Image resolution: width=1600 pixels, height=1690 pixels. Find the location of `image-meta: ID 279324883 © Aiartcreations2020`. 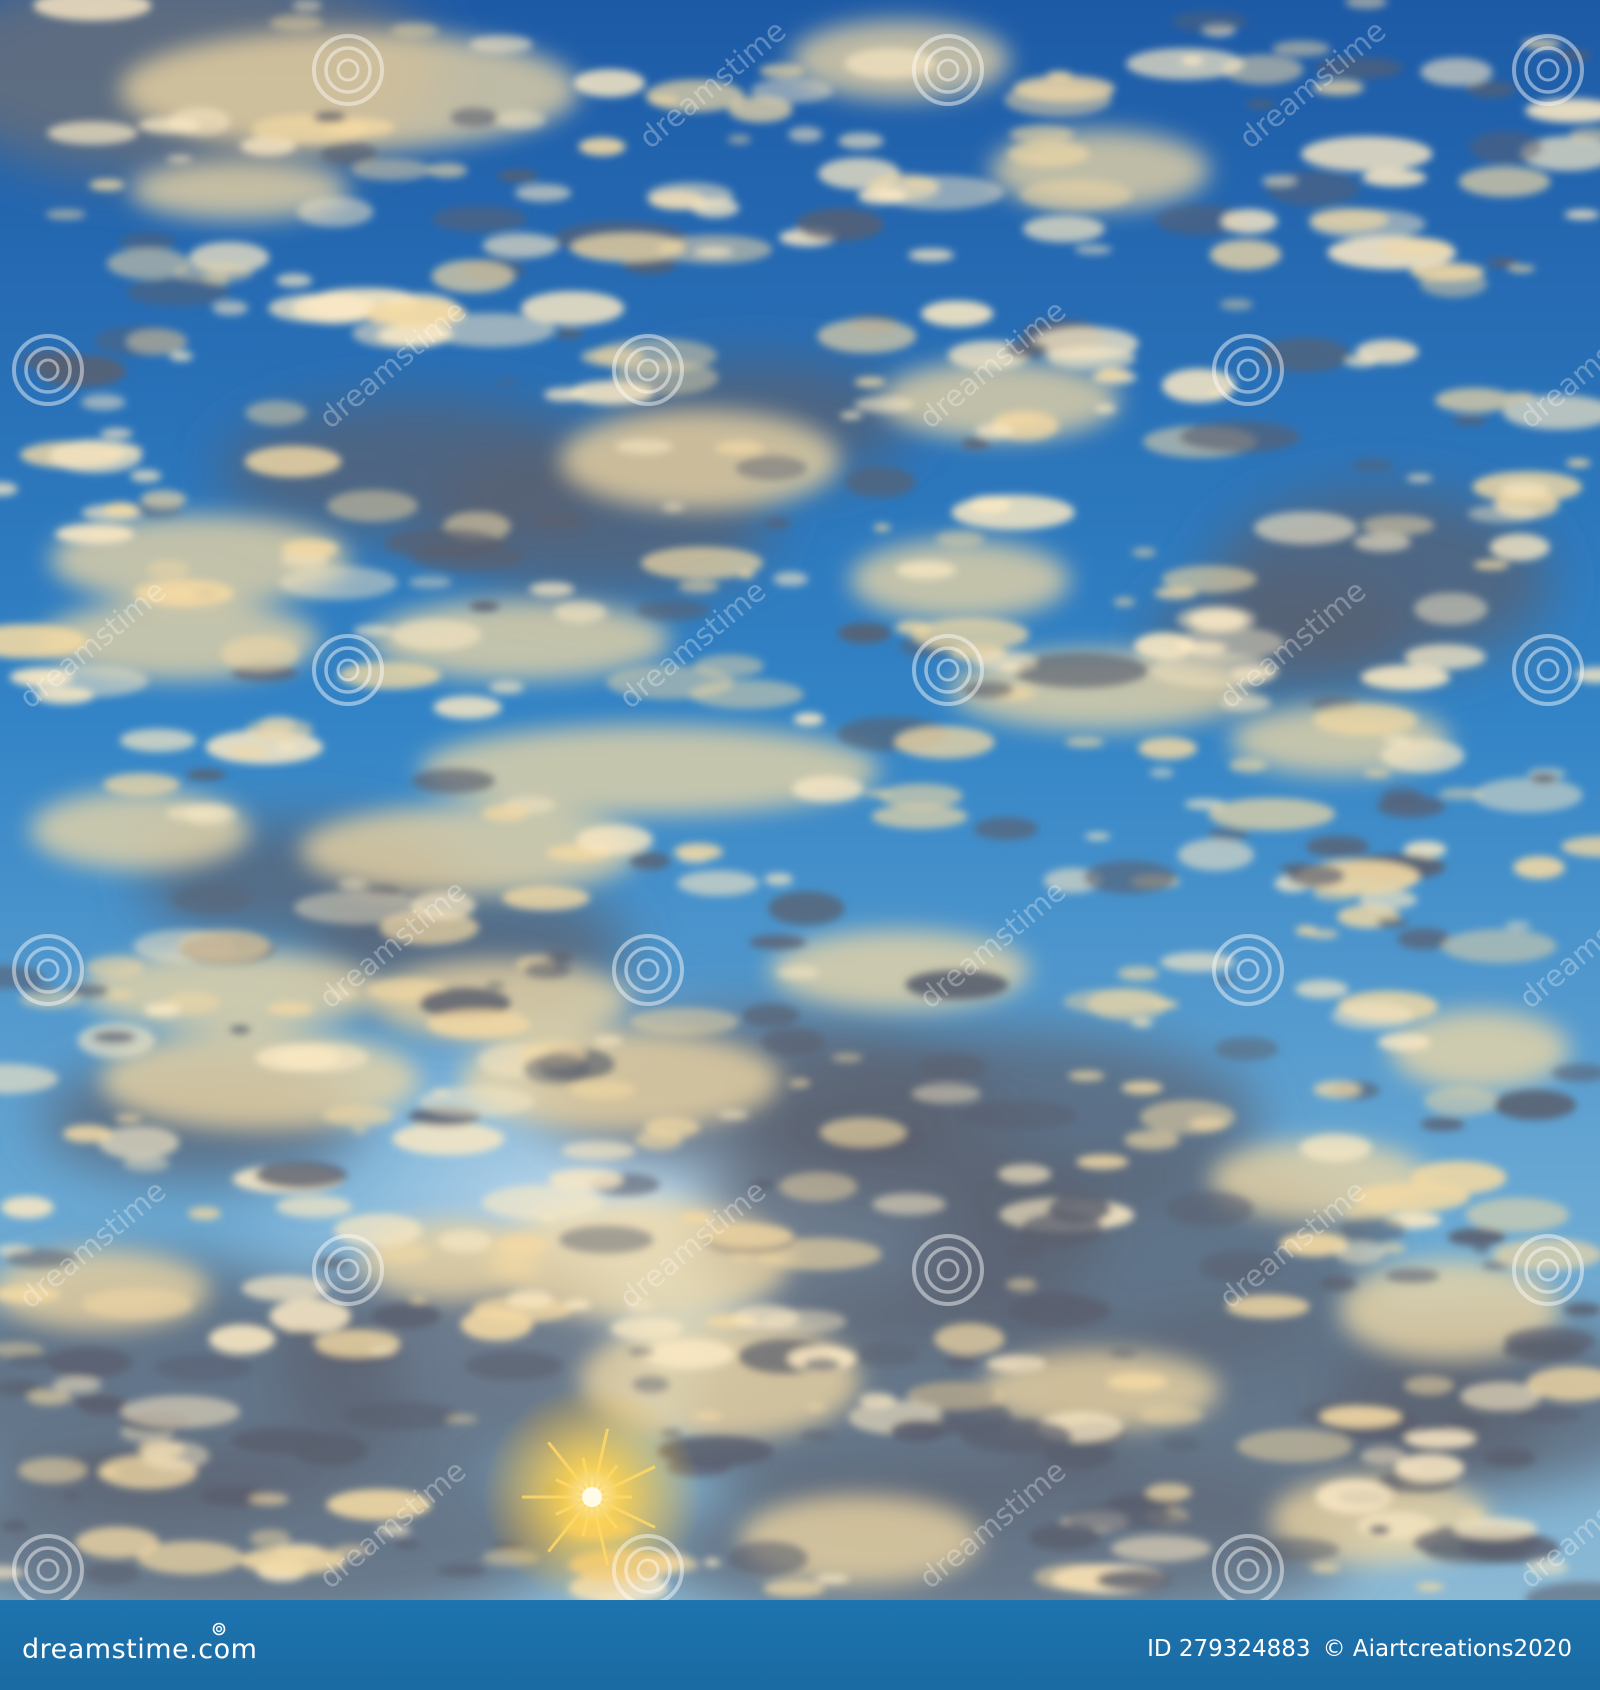

image-meta: ID 279324883 © Aiartcreations2020 is located at coordinates (1359, 1649).